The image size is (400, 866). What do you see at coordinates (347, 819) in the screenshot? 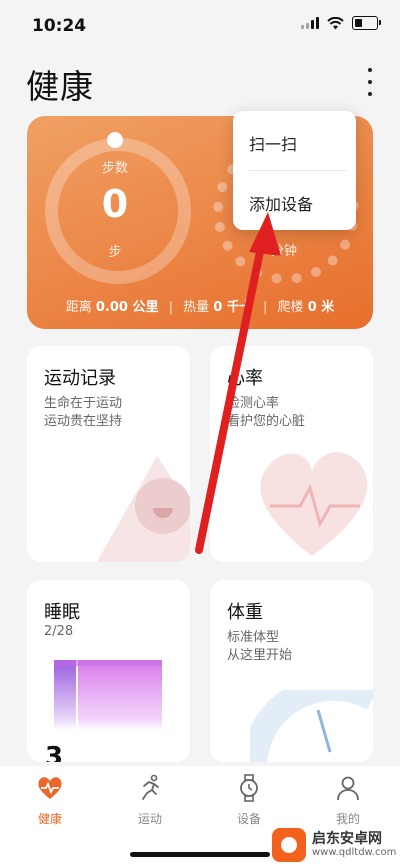
I see `tab-label: 我的` at bounding box center [347, 819].